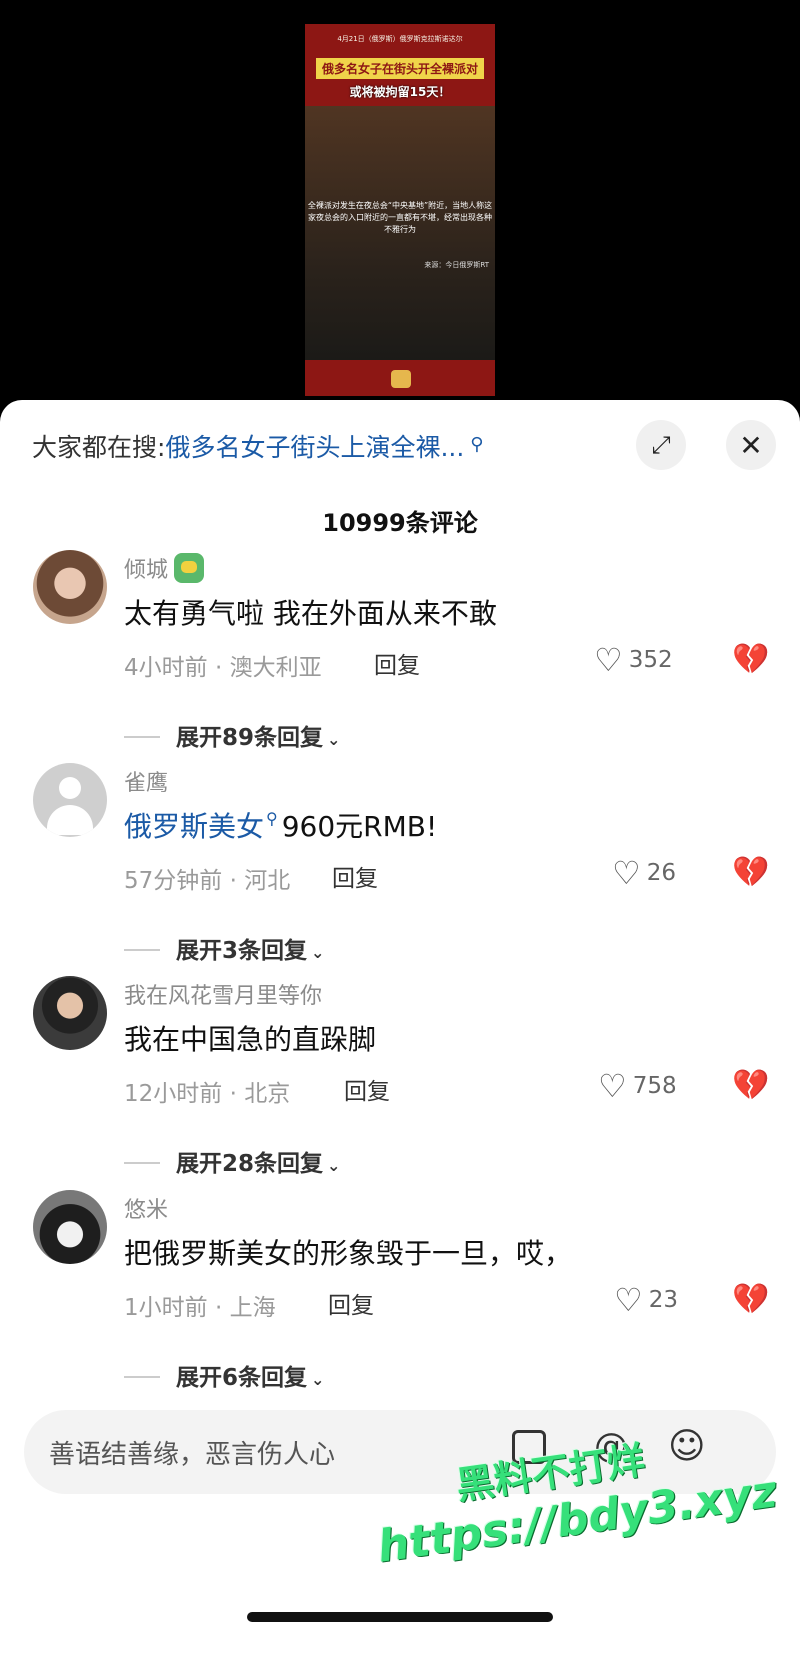 This screenshot has width=800, height=1659. What do you see at coordinates (146, 781) in the screenshot?
I see `comment-username: 雀鹰` at bounding box center [146, 781].